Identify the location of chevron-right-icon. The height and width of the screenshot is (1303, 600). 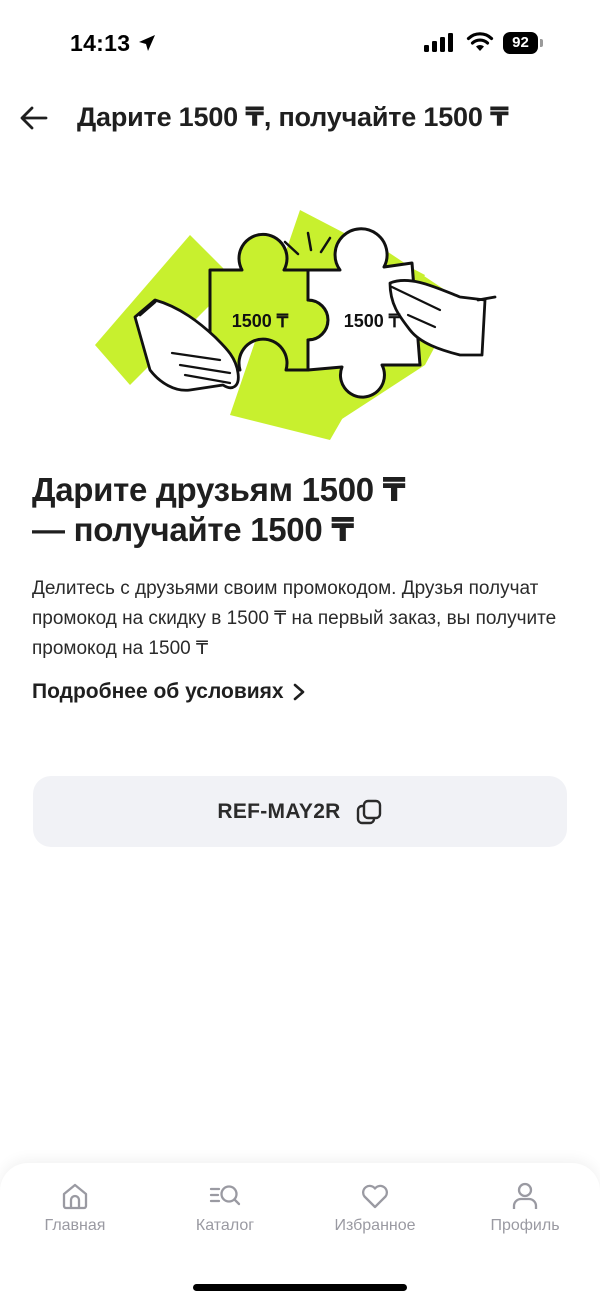
(298, 692).